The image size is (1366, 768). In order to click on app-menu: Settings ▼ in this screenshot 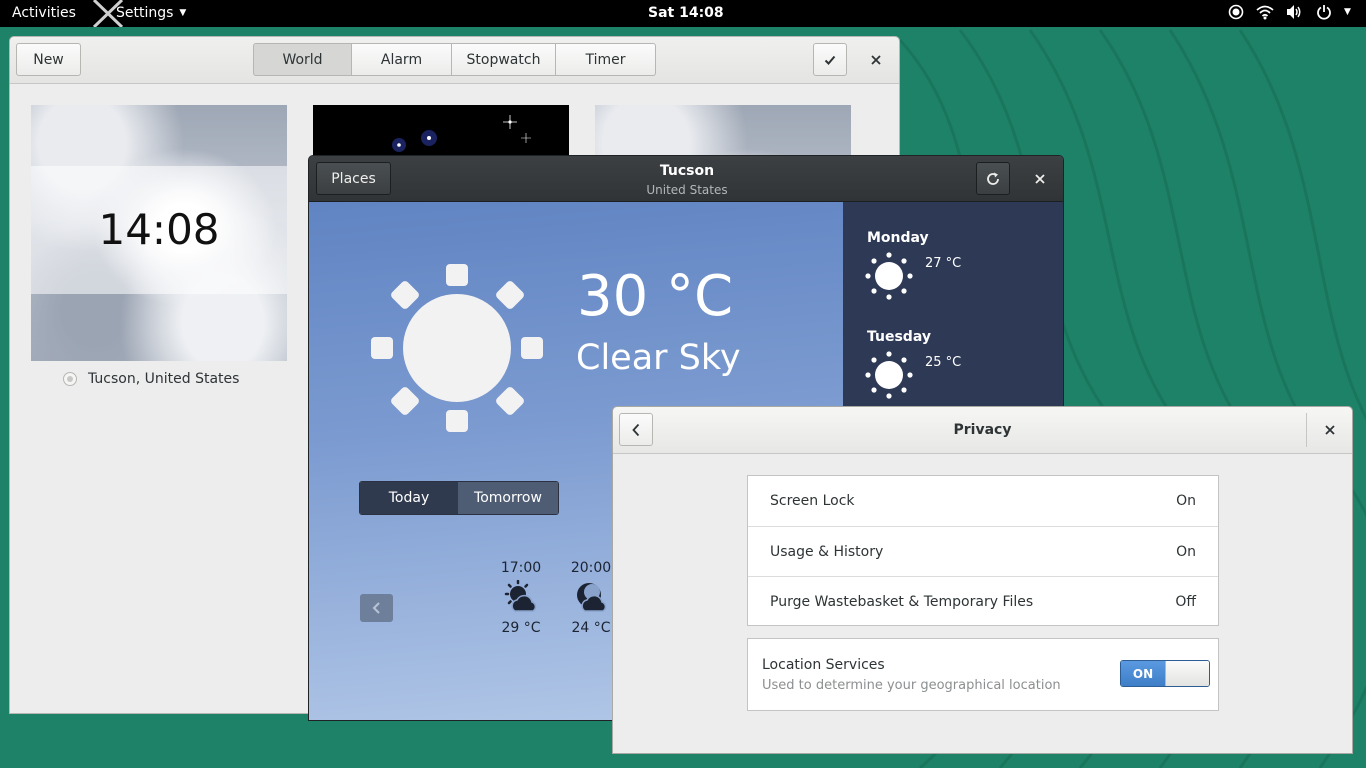, I will do `click(139, 13)`.